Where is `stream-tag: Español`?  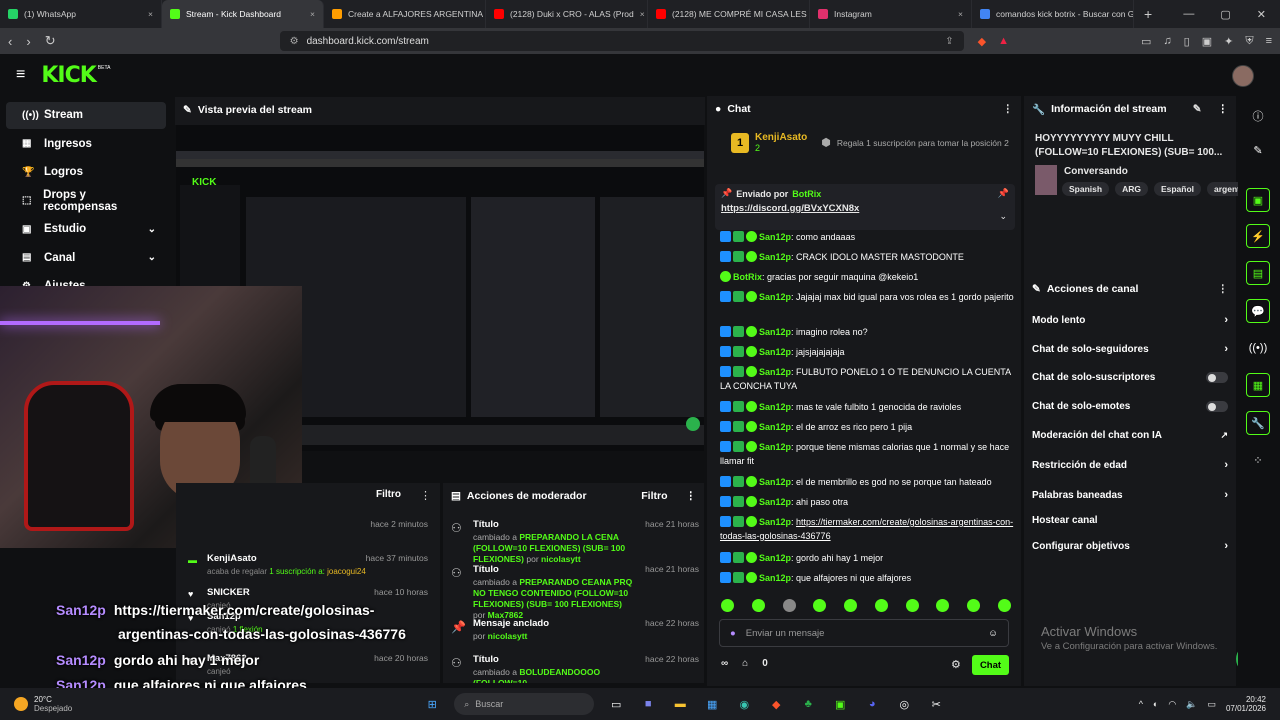
stream-tag: Español is located at coordinates (1177, 189).